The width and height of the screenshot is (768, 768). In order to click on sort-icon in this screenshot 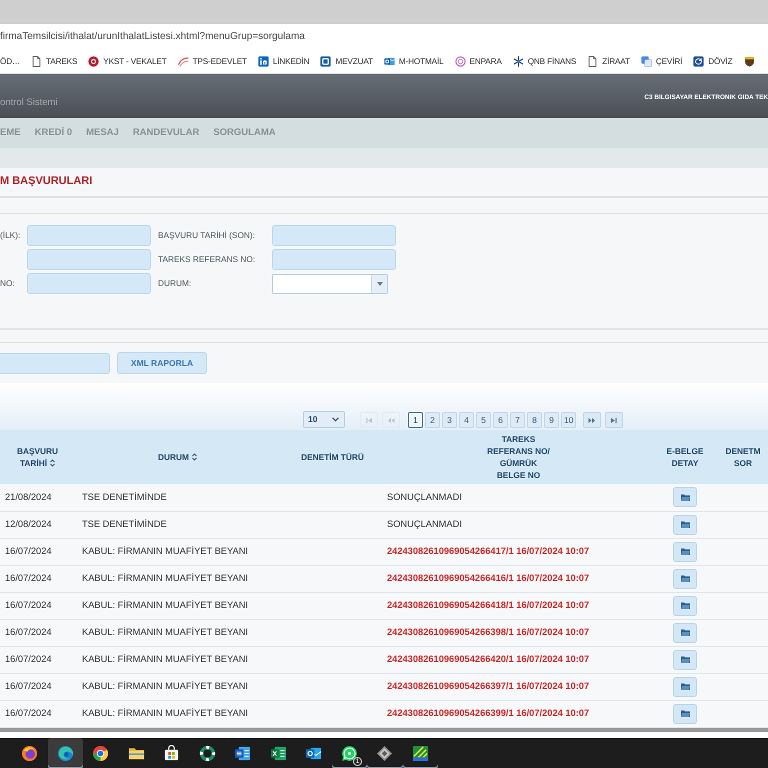, I will do `click(53, 462)`.